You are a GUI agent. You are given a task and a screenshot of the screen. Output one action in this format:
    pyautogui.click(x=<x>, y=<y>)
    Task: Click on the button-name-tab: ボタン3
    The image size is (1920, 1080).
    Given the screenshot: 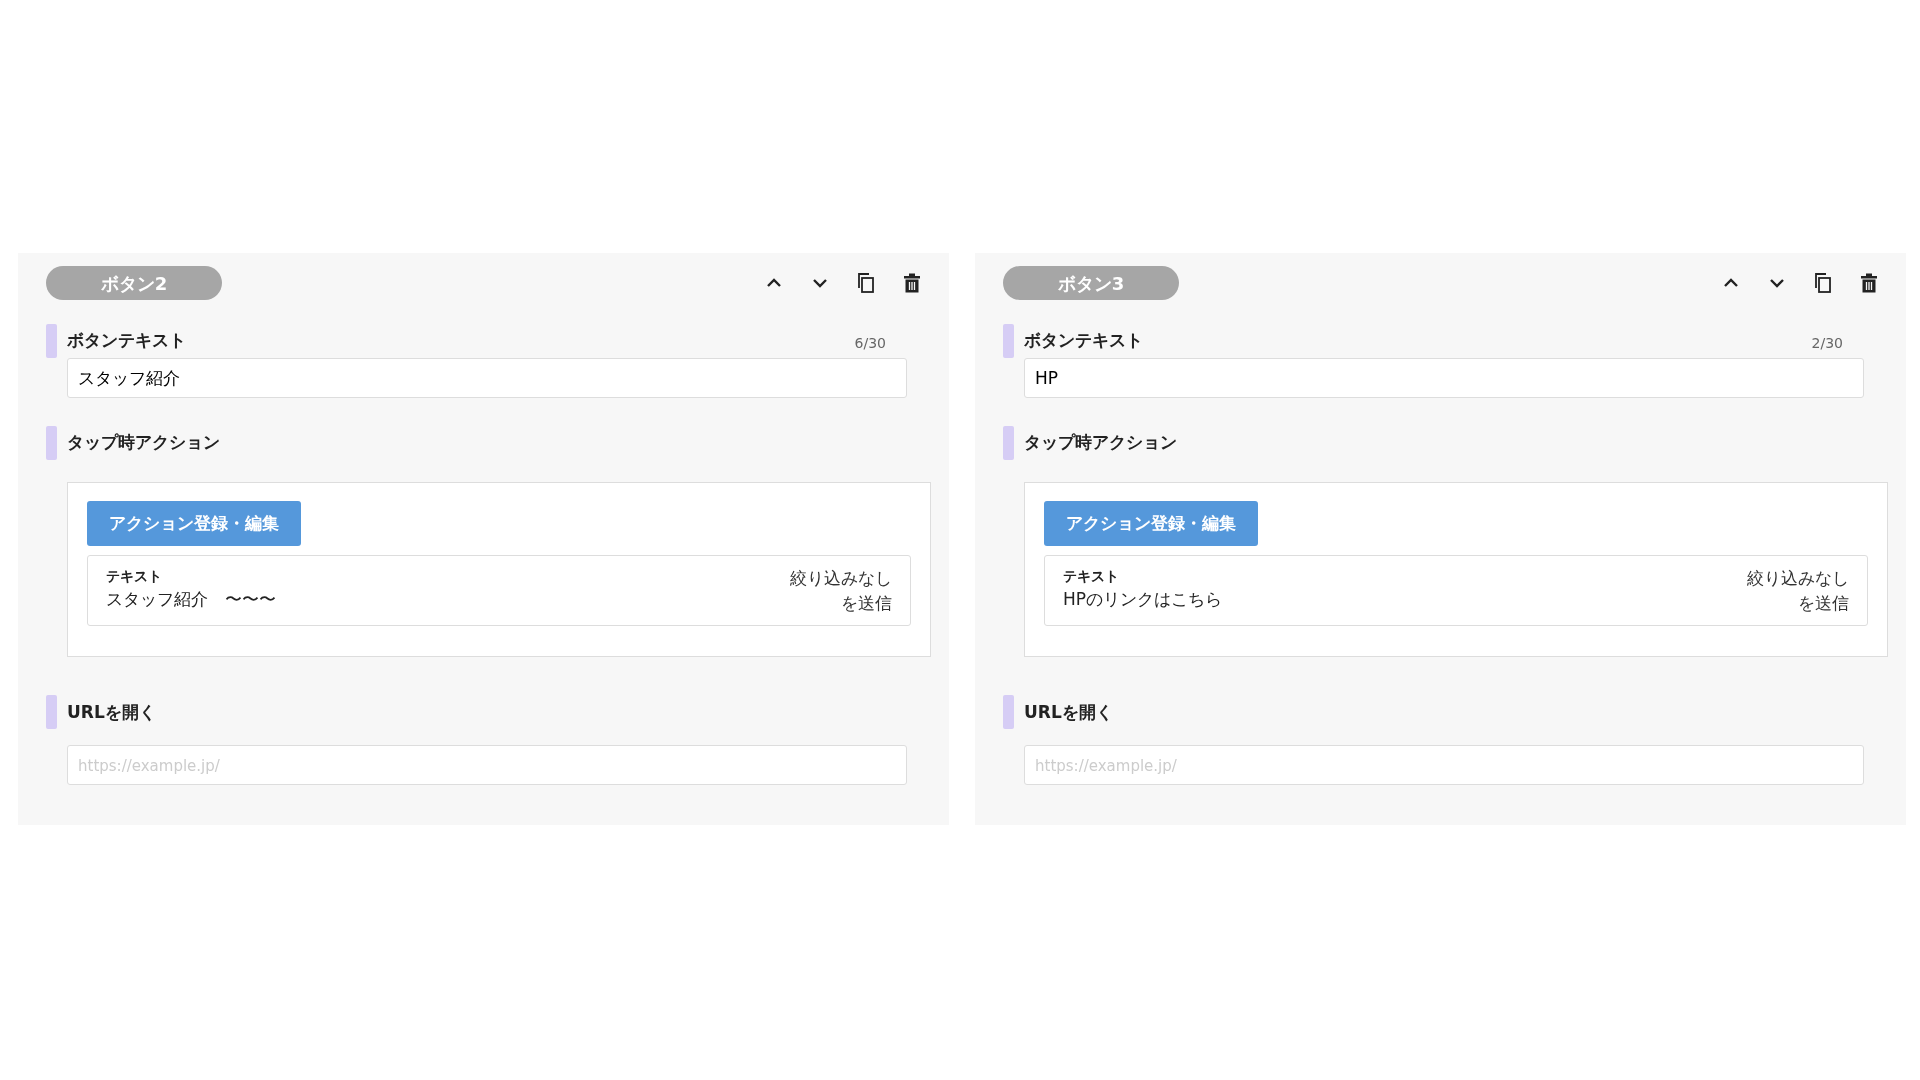 What is the action you would take?
    pyautogui.click(x=1091, y=283)
    